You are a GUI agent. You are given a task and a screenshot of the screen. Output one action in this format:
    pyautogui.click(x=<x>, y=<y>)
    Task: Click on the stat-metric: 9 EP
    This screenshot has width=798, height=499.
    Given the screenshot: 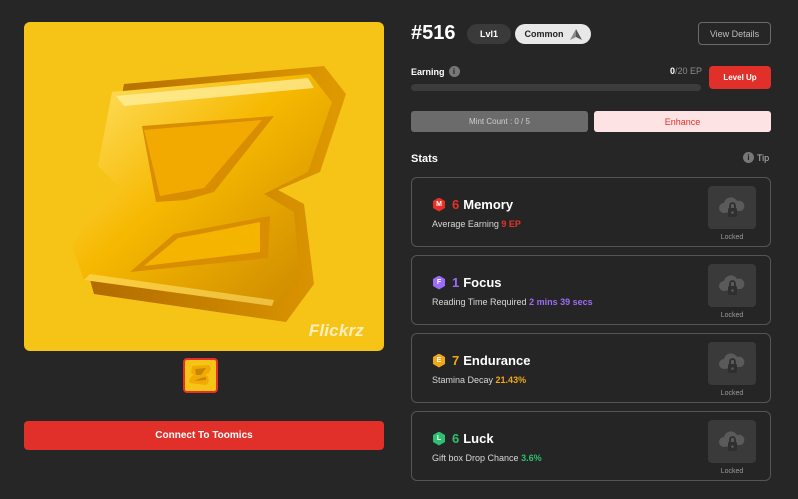 What is the action you would take?
    pyautogui.click(x=511, y=224)
    